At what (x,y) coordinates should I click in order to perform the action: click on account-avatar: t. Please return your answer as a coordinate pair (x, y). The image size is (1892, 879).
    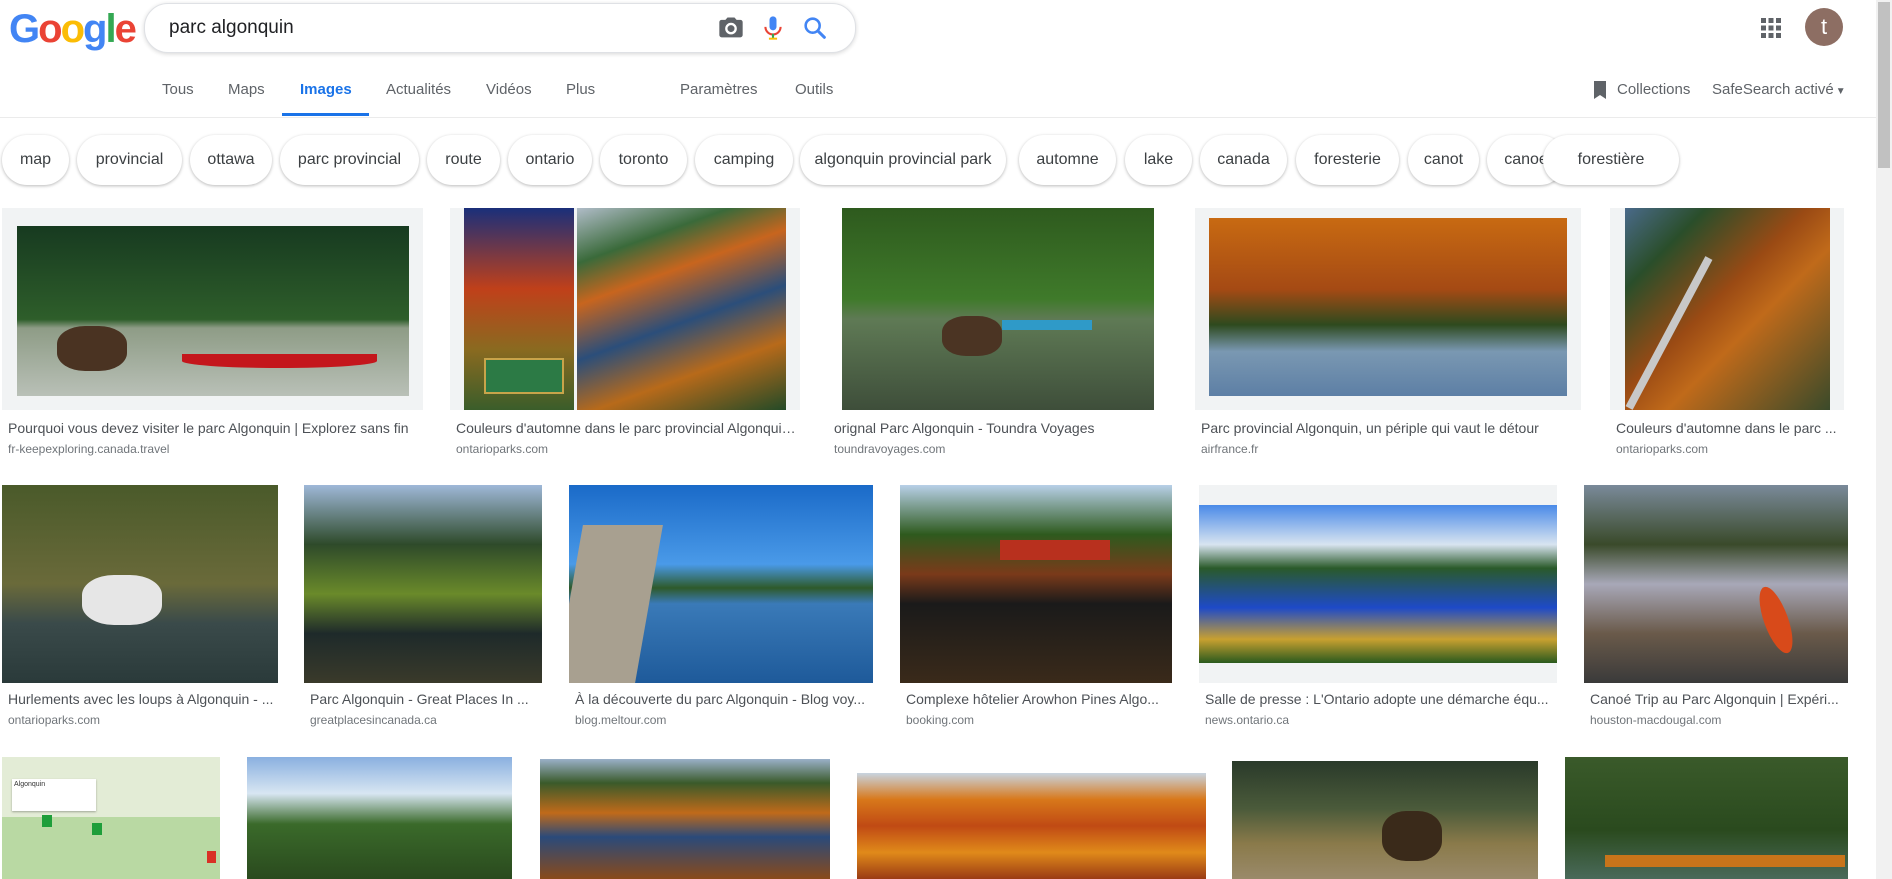
    Looking at the image, I should click on (1824, 27).